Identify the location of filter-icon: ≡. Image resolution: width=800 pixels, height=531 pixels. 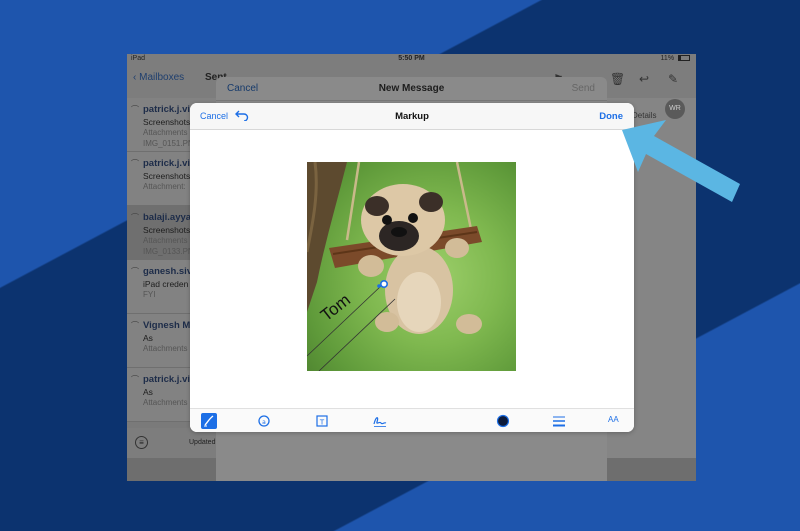
(141, 442).